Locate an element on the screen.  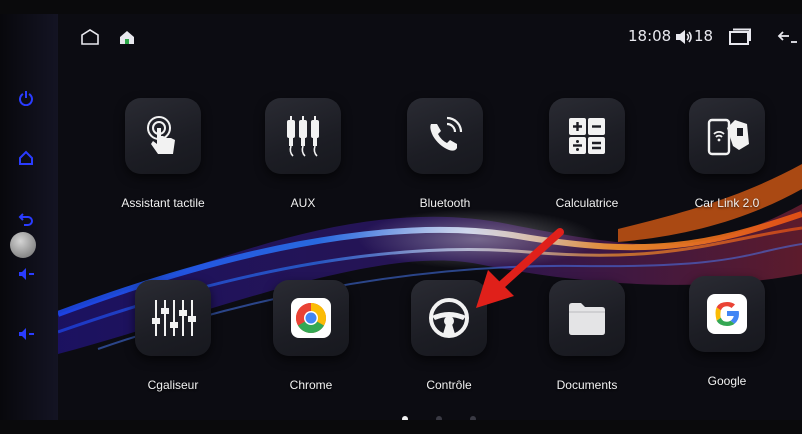
page-dot-active is located at coordinates (405, 418).